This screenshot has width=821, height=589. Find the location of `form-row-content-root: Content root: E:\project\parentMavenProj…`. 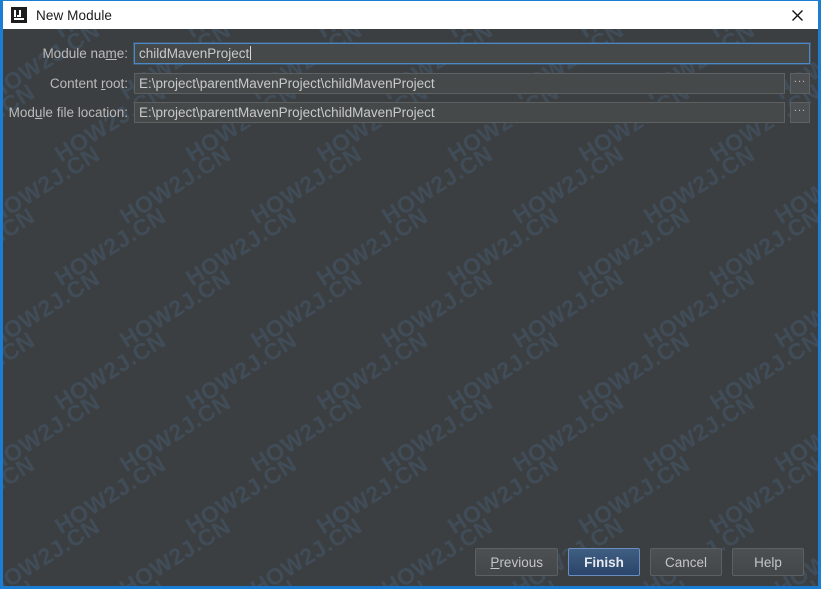

form-row-content-root: Content root: E:\project\parentMavenProj… is located at coordinates (410, 83).